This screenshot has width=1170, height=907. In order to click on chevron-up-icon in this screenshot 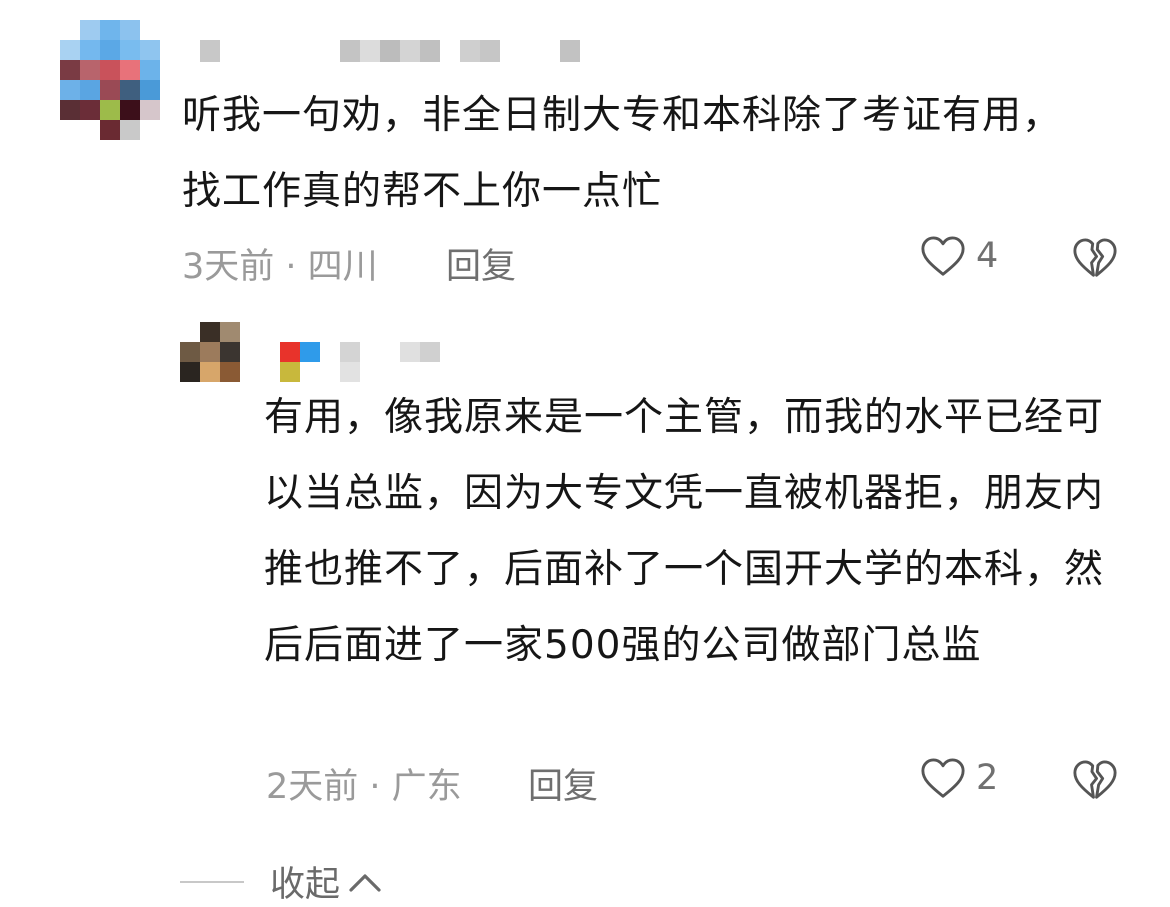, I will do `click(365, 882)`.